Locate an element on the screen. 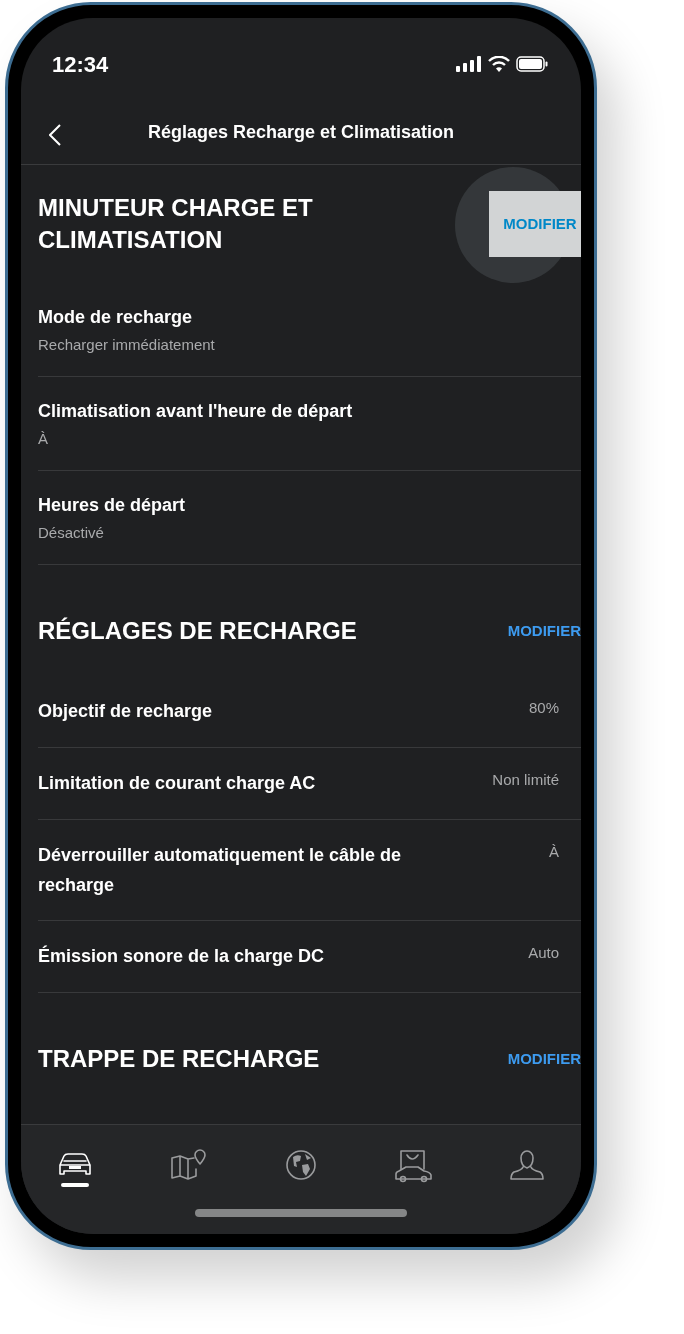  setting-label: Limitation de courant charge AC is located at coordinates (177, 783).